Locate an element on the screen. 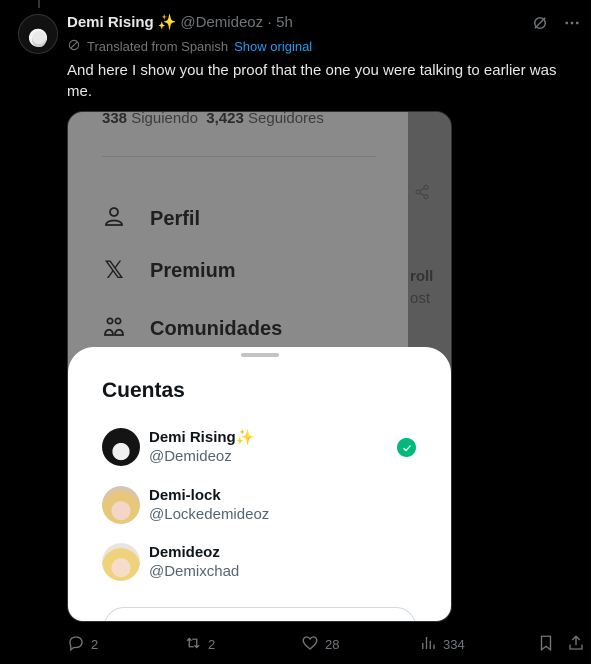  account-handle: @Demixchad is located at coordinates (194, 571).